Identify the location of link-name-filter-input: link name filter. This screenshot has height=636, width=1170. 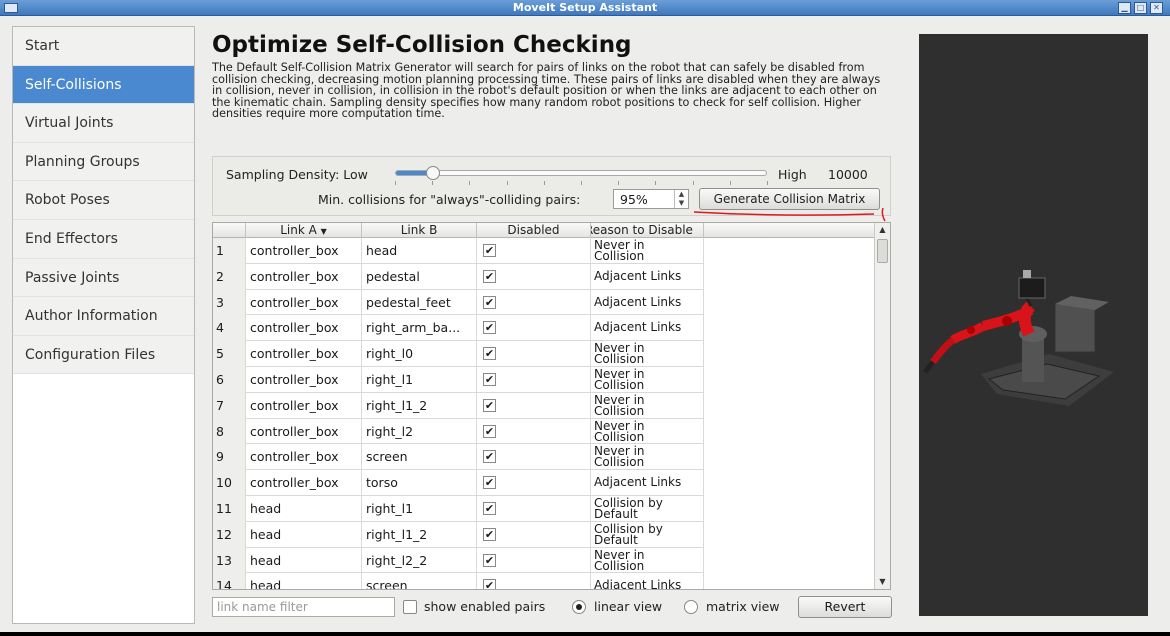
(303, 607).